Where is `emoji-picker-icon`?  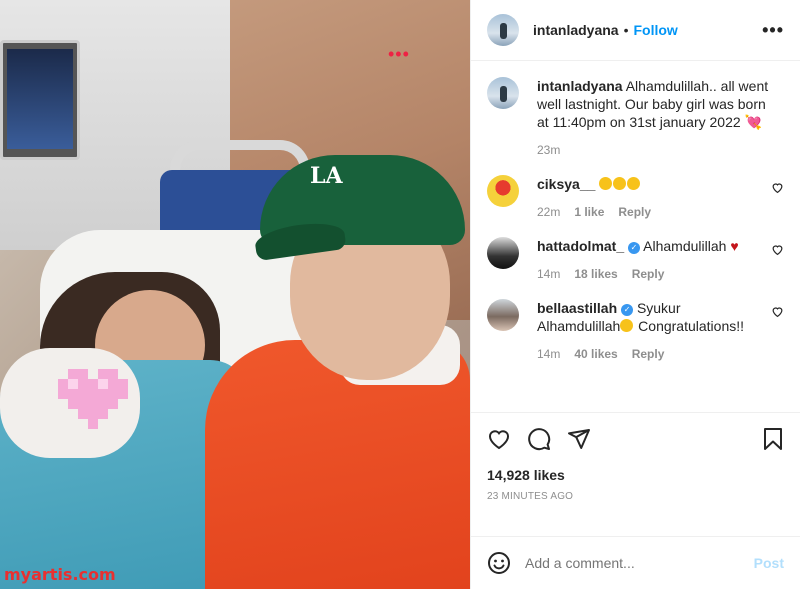 emoji-picker-icon is located at coordinates (499, 563).